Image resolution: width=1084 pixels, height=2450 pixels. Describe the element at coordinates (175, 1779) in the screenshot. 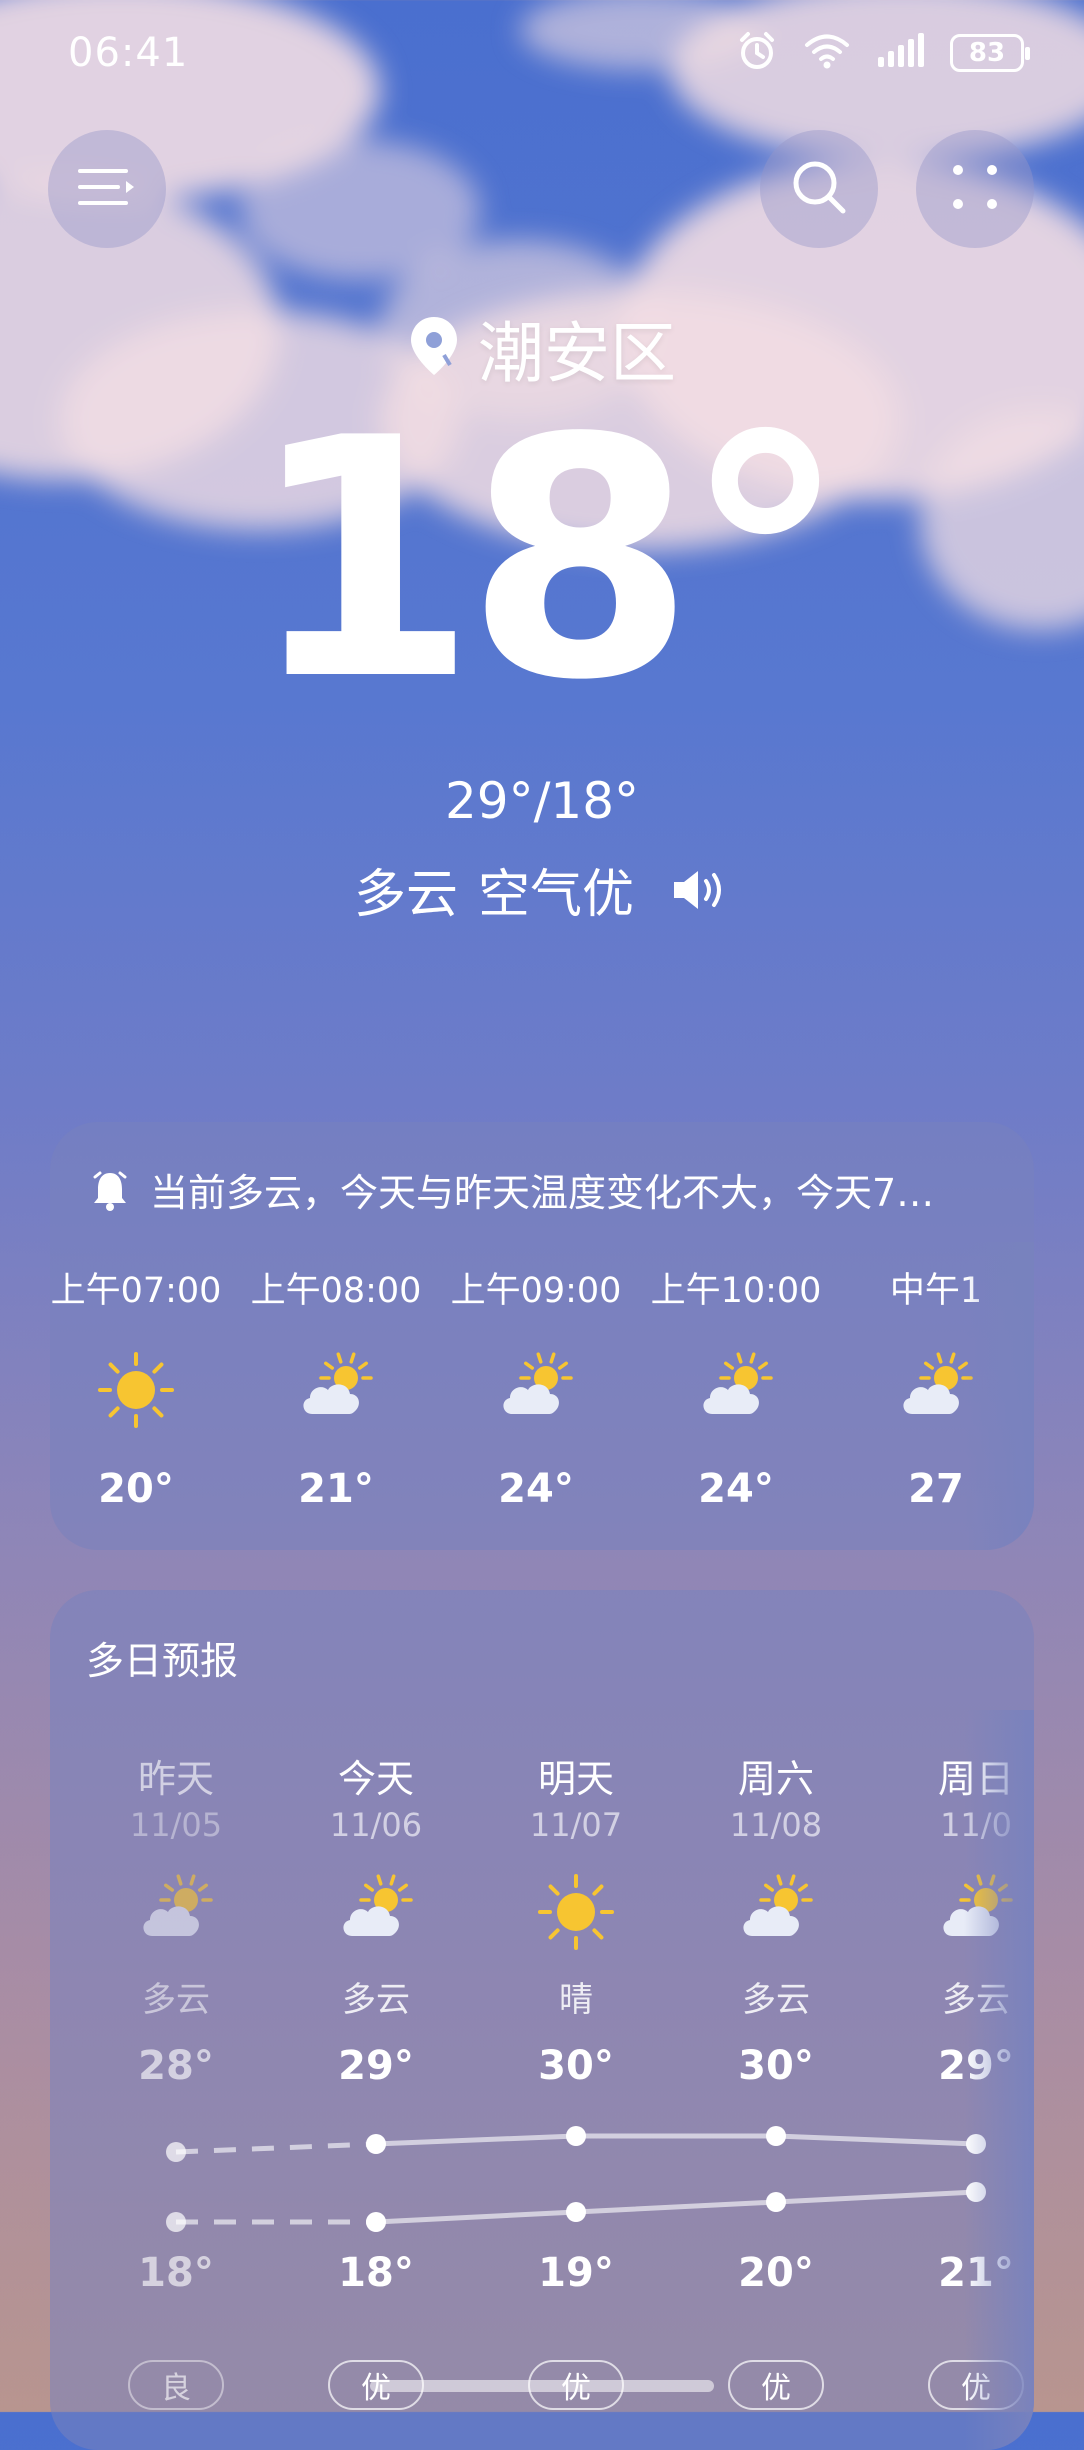

I see `day-name: 昨天` at that location.